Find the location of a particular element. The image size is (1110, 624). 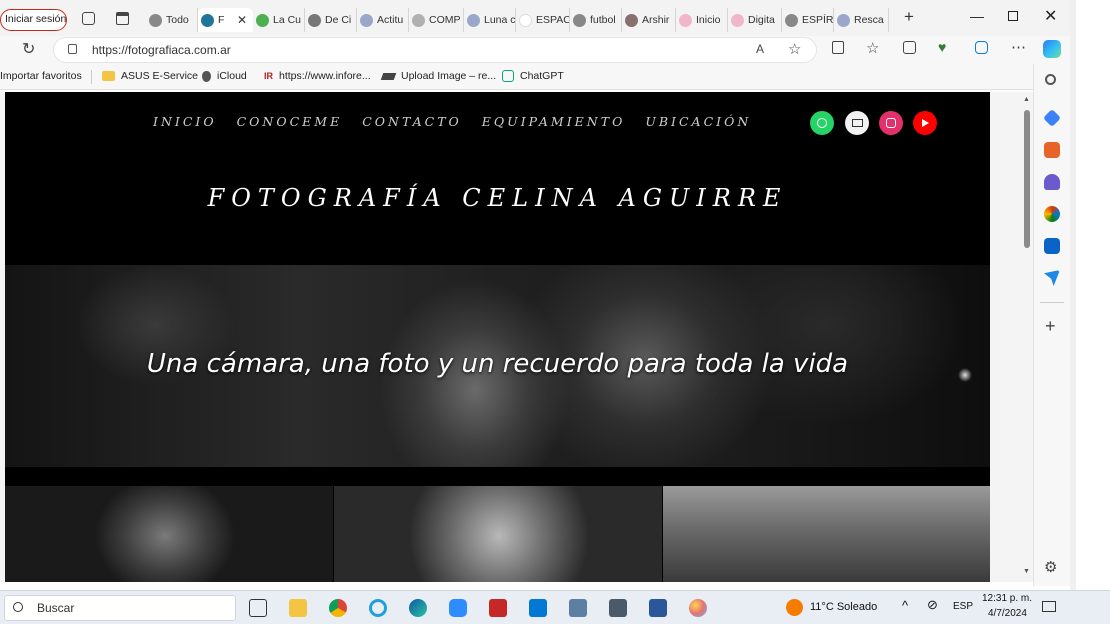

favorite-import: Importar favoritos is located at coordinates (41, 76).